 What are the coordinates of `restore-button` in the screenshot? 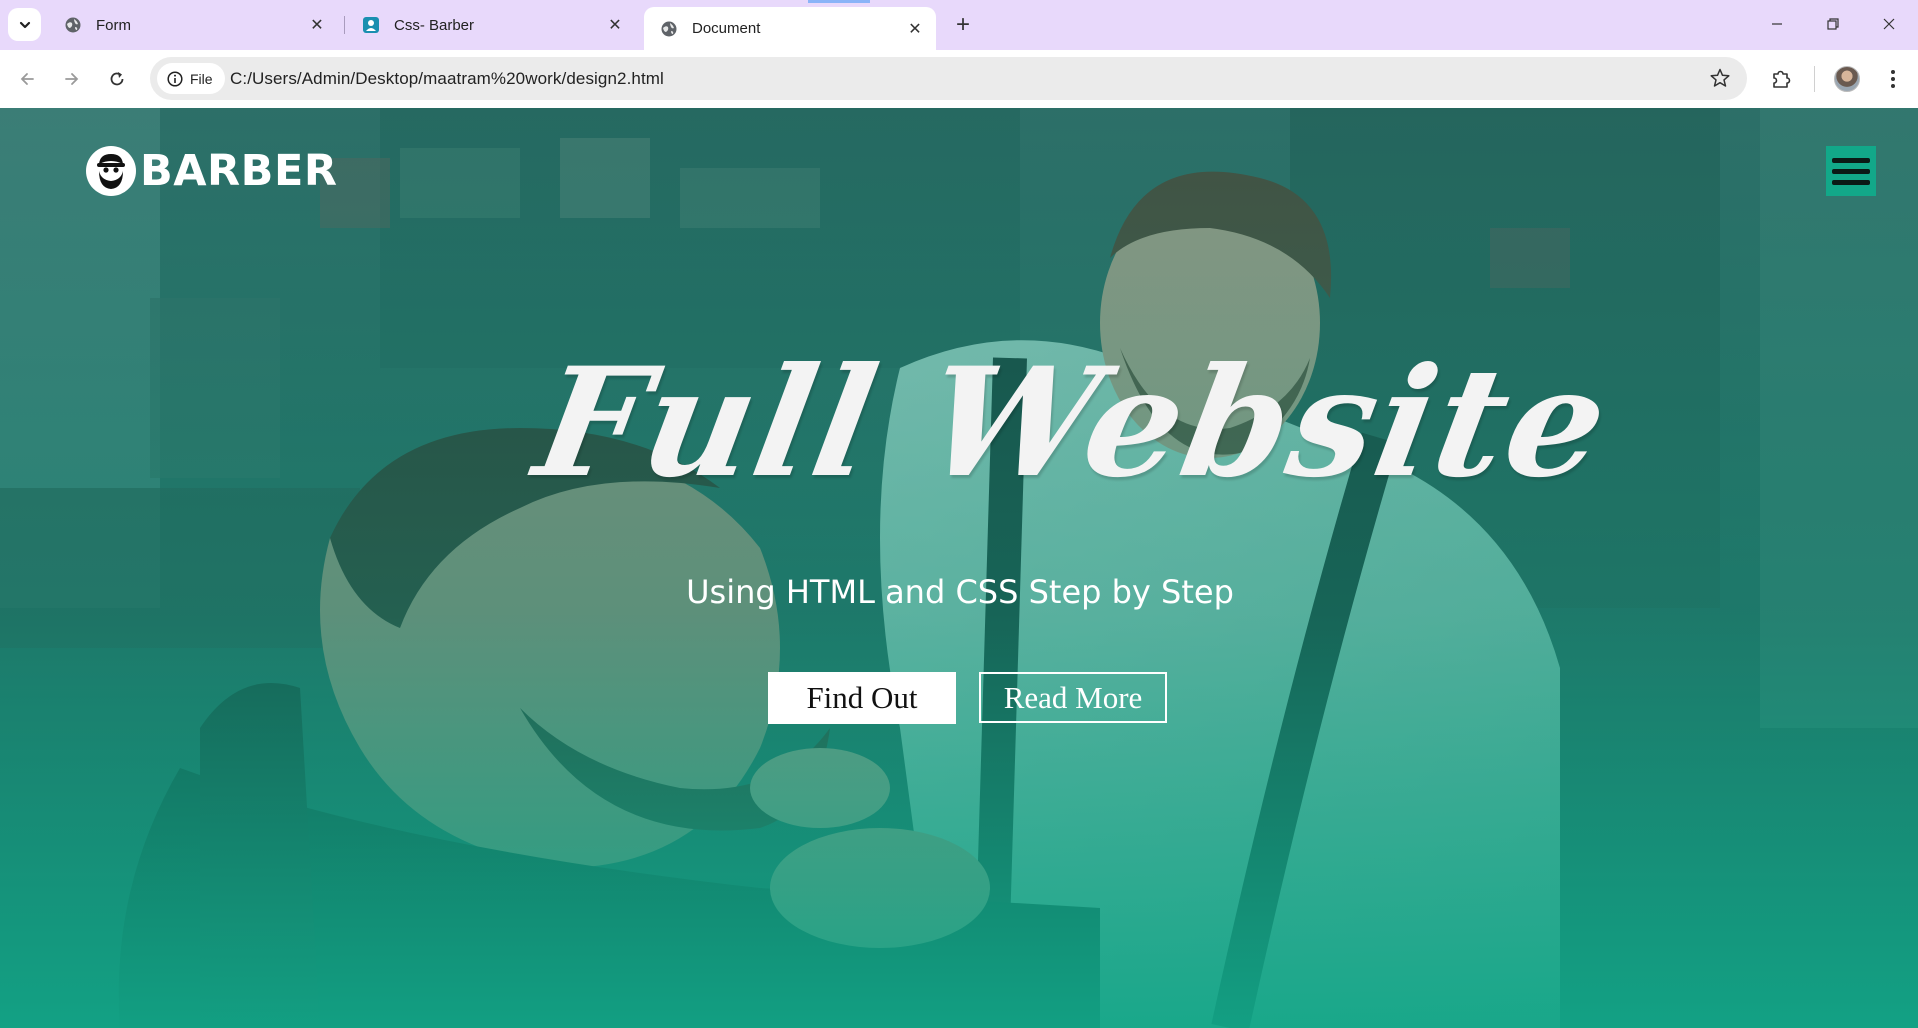 It's located at (1833, 24).